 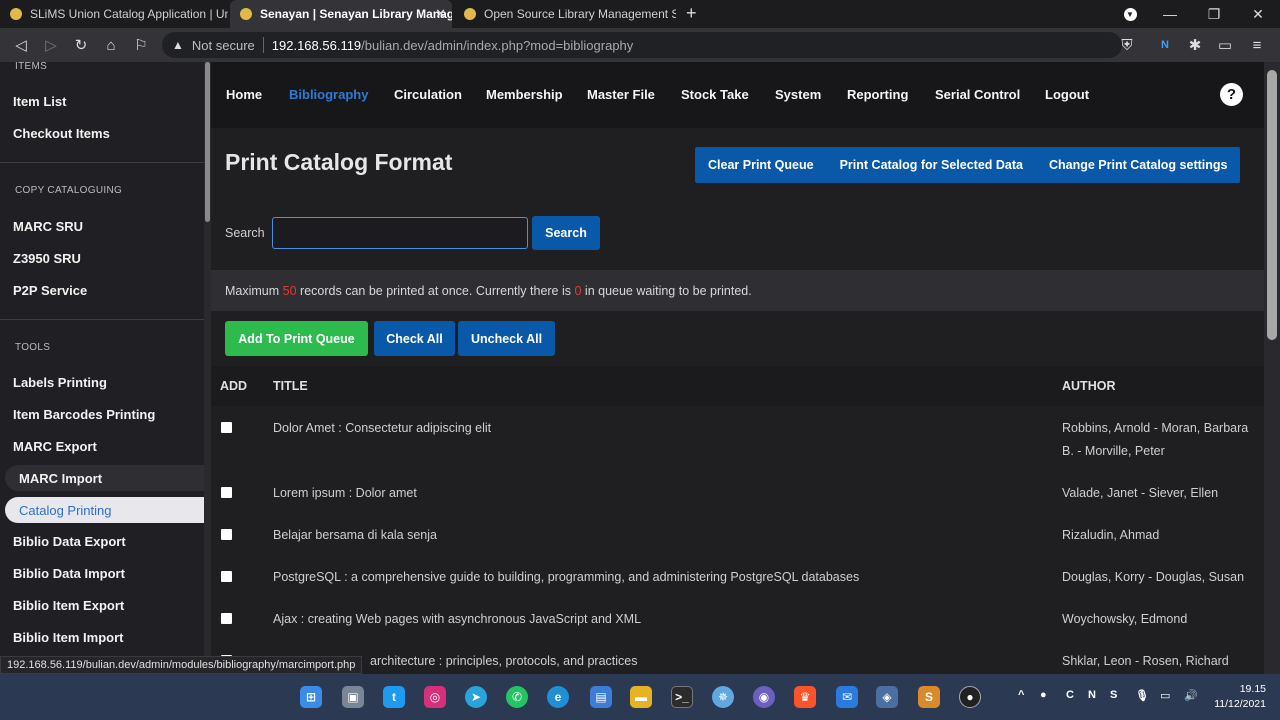 I want to click on nav-system: System, so click(x=798, y=94).